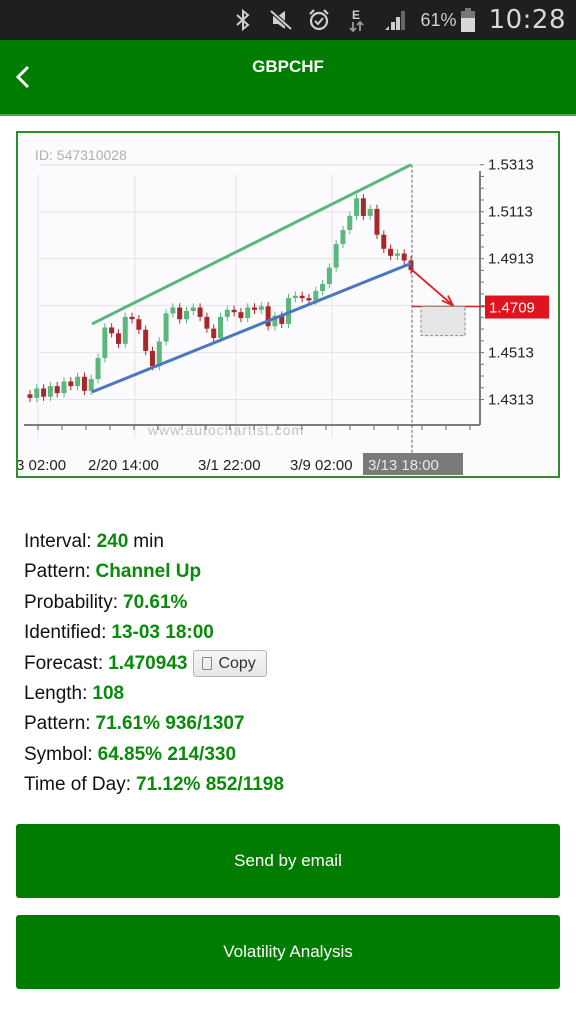 The image size is (576, 1024). What do you see at coordinates (65, 633) in the screenshot?
I see `identified-label: Identified:` at bounding box center [65, 633].